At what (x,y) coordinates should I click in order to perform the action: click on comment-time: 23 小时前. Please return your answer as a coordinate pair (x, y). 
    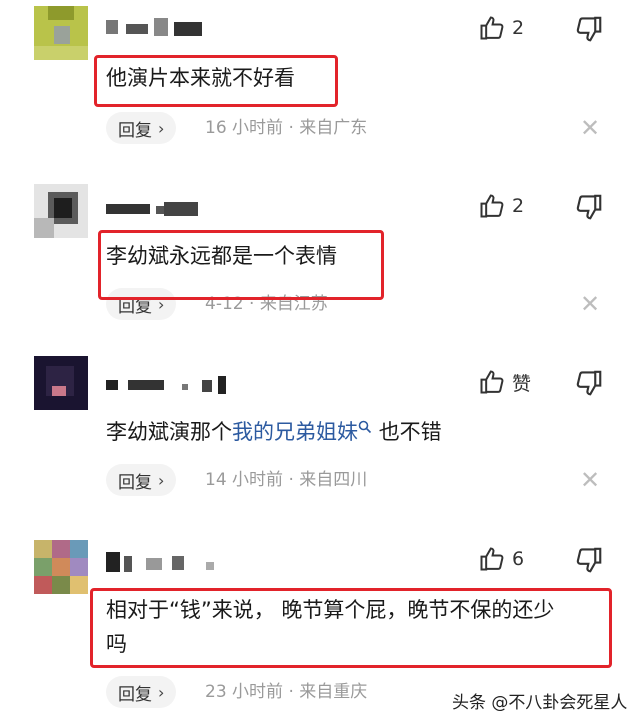
    Looking at the image, I should click on (244, 692).